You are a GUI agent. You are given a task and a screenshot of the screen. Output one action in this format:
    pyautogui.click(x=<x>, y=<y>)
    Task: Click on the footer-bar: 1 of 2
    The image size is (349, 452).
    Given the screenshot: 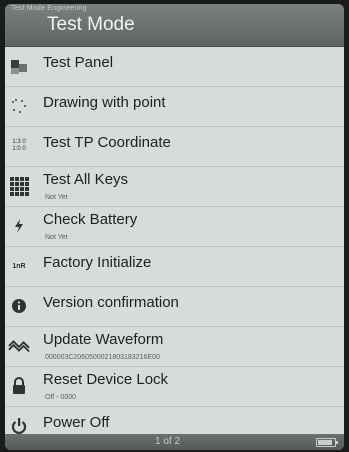 What is the action you would take?
    pyautogui.click(x=174, y=442)
    